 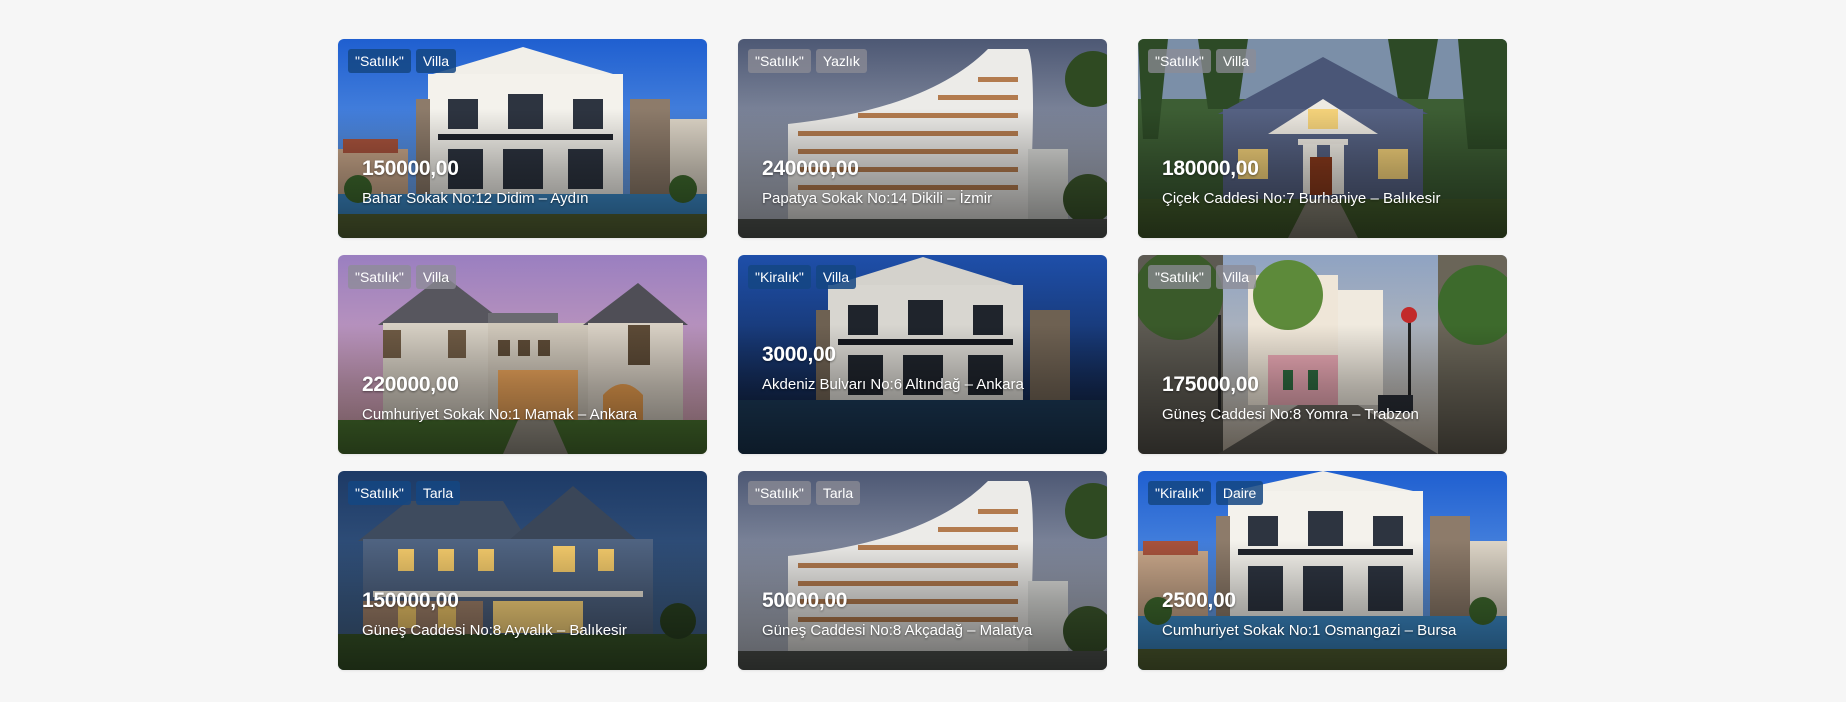 I want to click on listing-address: Papatya Sokak No:14 Dikili – İzmir, so click(x=877, y=198).